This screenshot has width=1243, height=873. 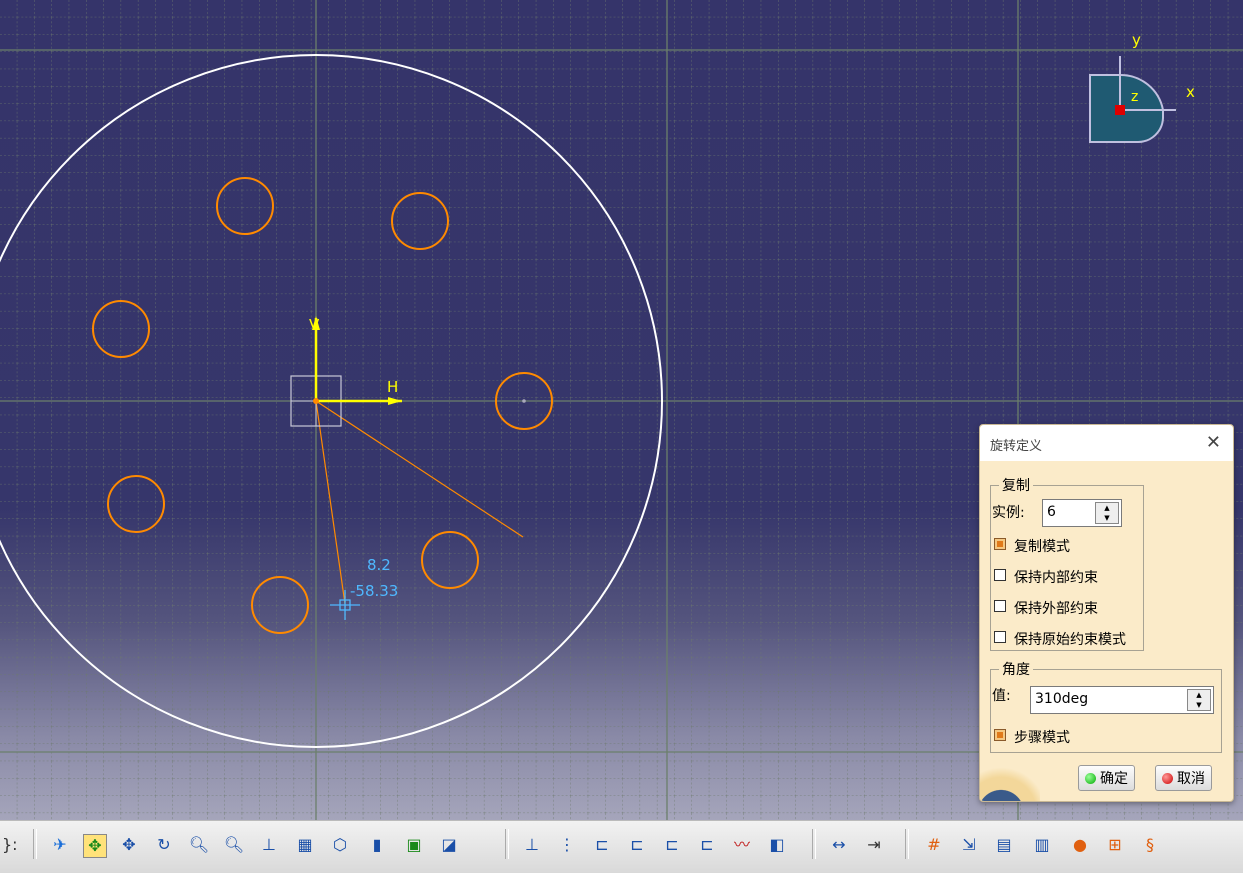 I want to click on snap-to-point-icon: ⊥, so click(x=532, y=845).